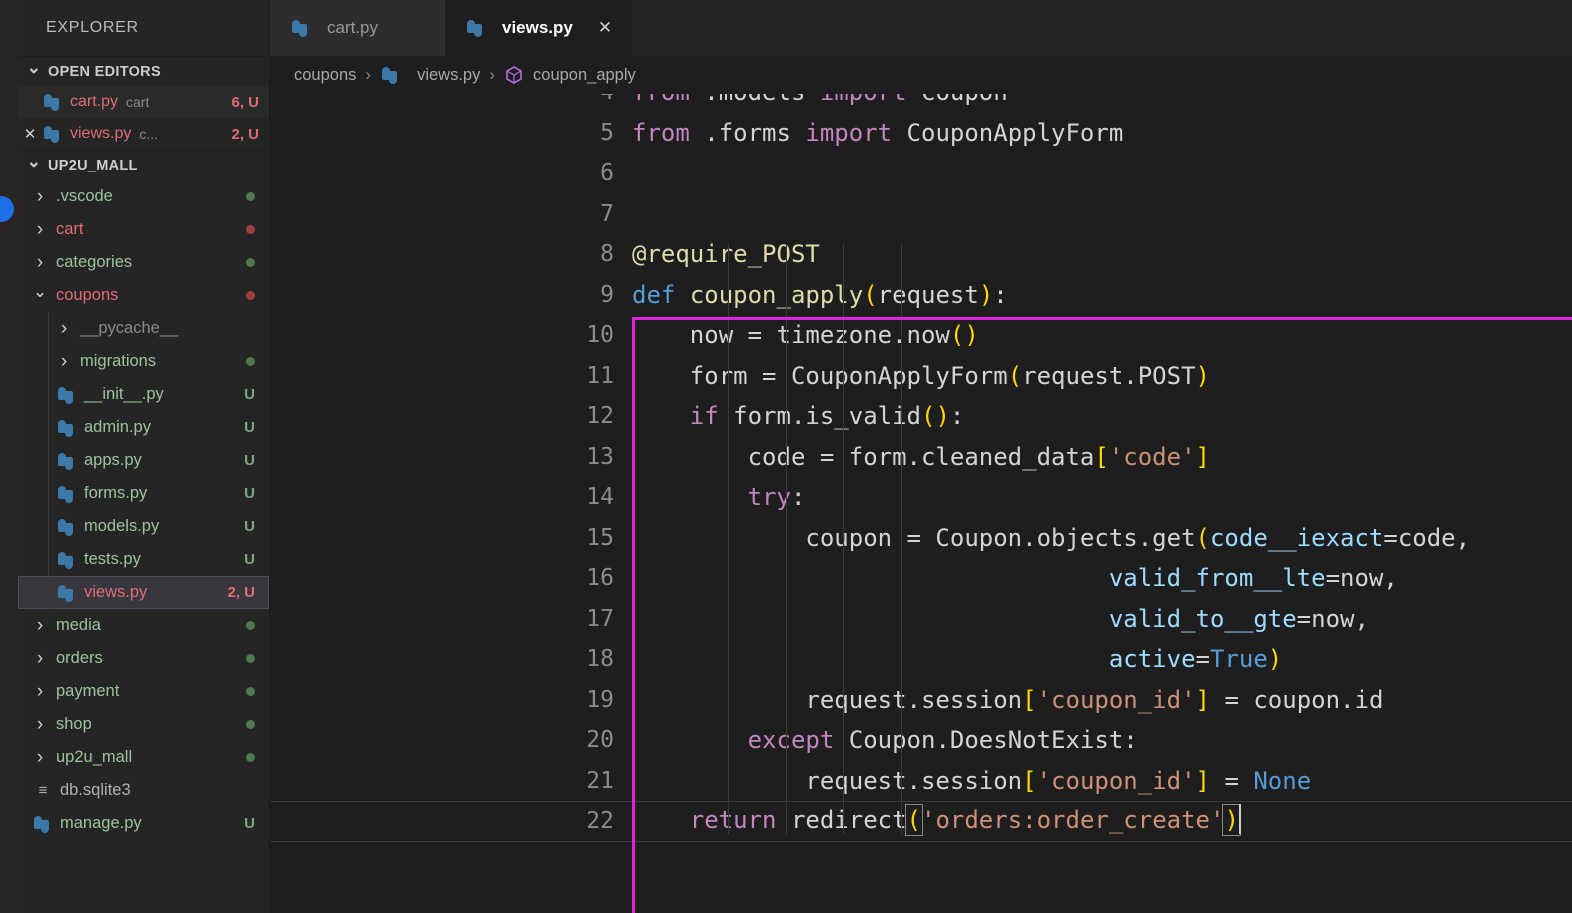 Image resolution: width=1572 pixels, height=913 pixels. What do you see at coordinates (143, 134) in the screenshot?
I see `open-editor-item: ✕ views.py c... 2, U` at bounding box center [143, 134].